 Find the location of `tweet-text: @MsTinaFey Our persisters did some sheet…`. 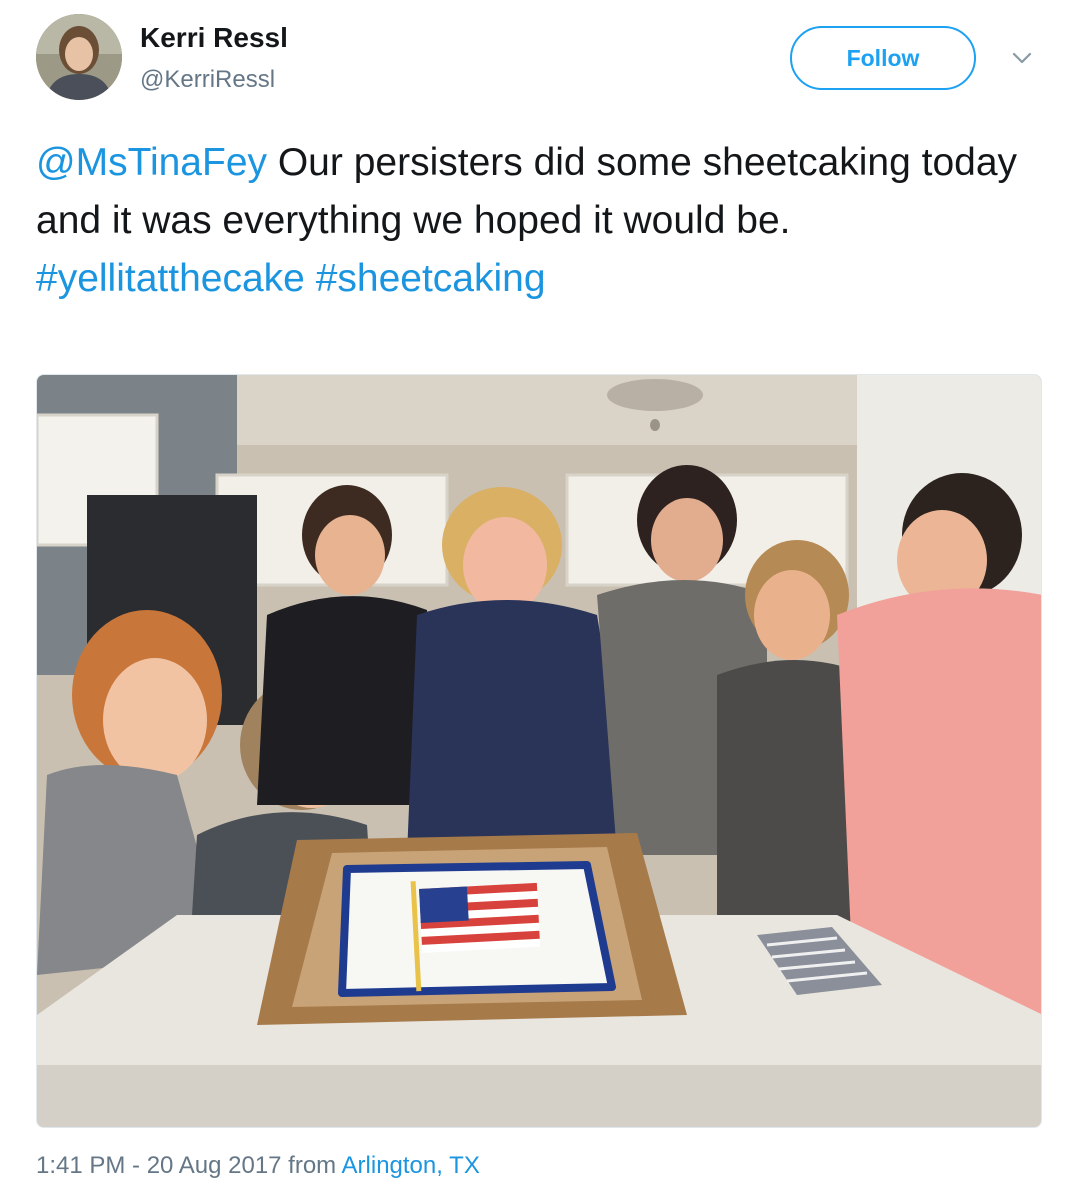

tweet-text: @MsTinaFey Our persisters did some sheet… is located at coordinates (541, 221).